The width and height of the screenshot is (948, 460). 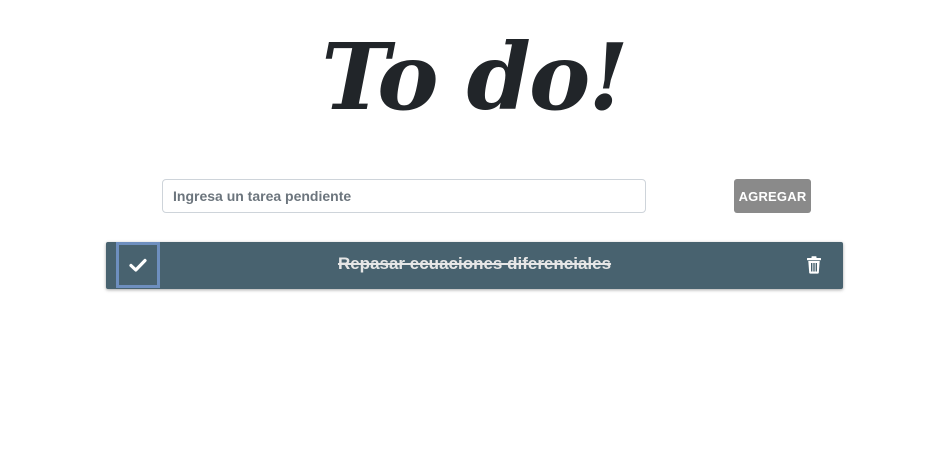 What do you see at coordinates (474, 77) in the screenshot?
I see `page-title: To do!` at bounding box center [474, 77].